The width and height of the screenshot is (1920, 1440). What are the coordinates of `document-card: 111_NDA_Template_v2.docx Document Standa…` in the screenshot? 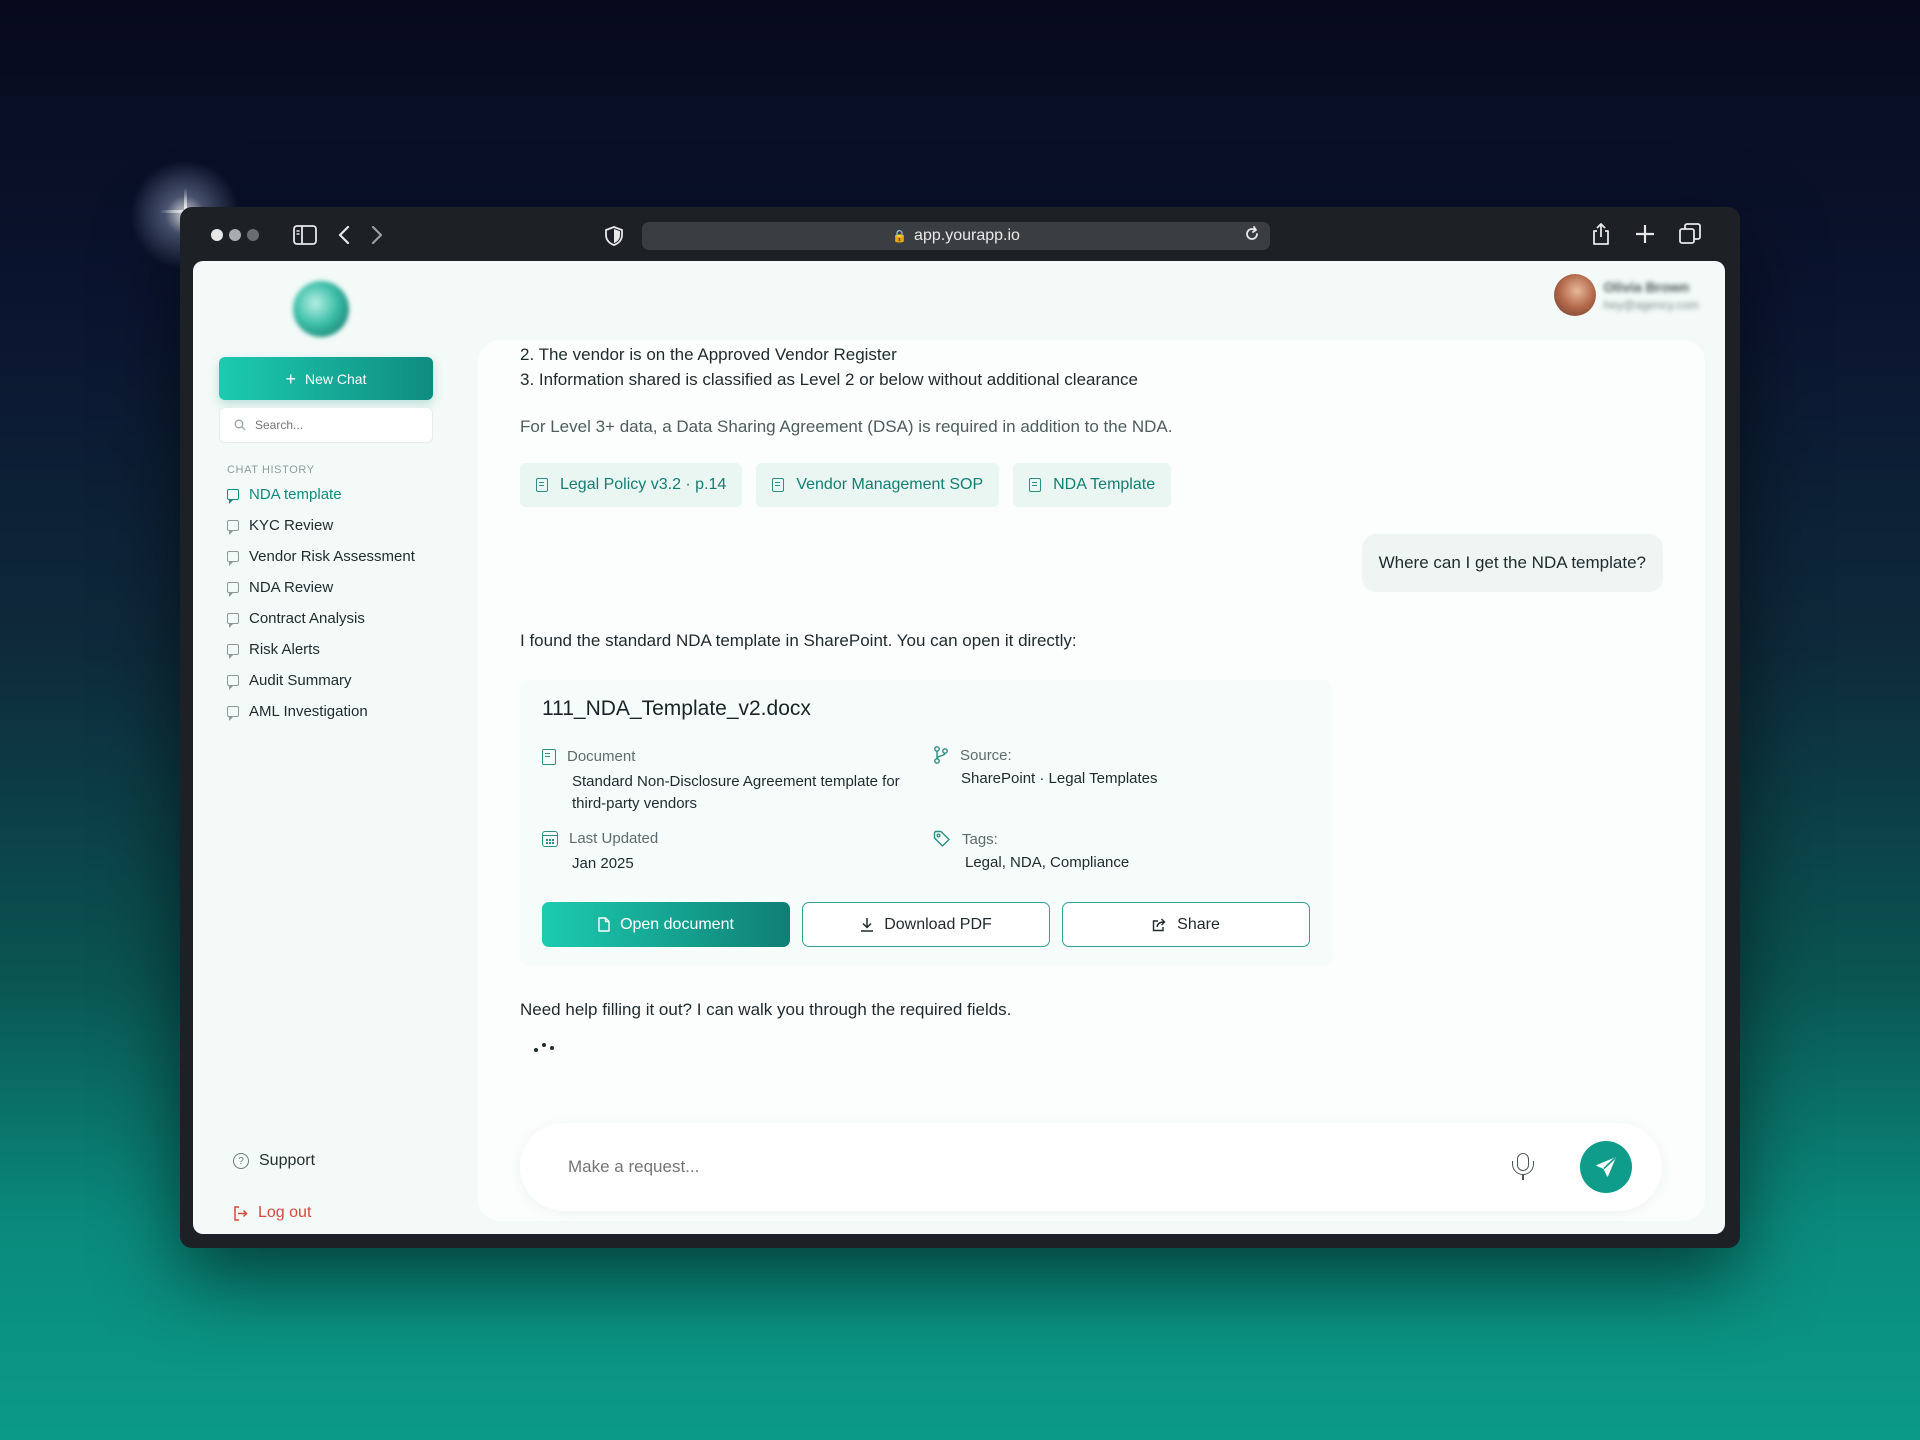 It's located at (926, 823).